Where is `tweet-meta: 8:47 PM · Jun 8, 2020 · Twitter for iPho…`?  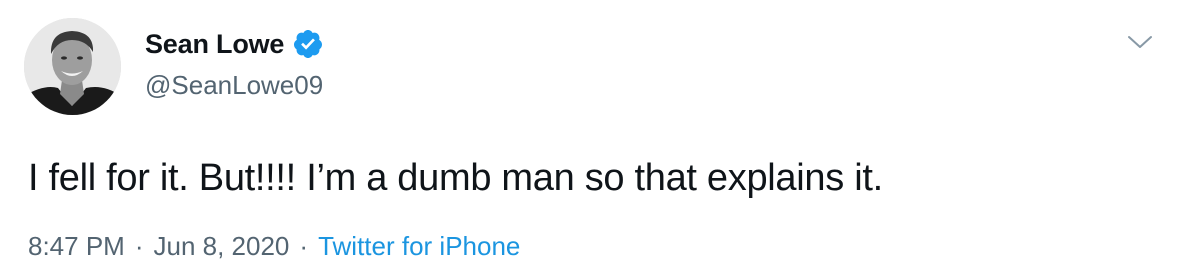 tweet-meta: 8:47 PM · Jun 8, 2020 · Twitter for iPho… is located at coordinates (274, 246).